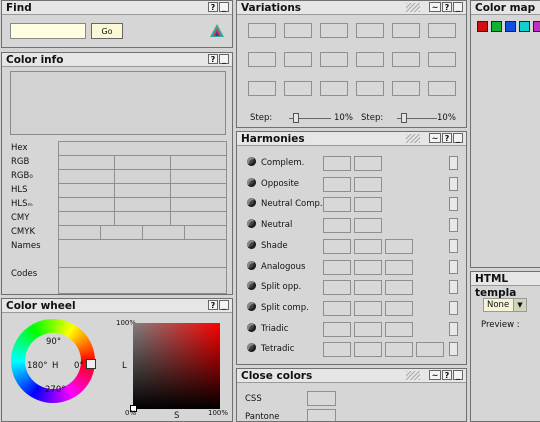 The image size is (540, 422). What do you see at coordinates (296, 118) in the screenshot?
I see `step-slider-1-knob` at bounding box center [296, 118].